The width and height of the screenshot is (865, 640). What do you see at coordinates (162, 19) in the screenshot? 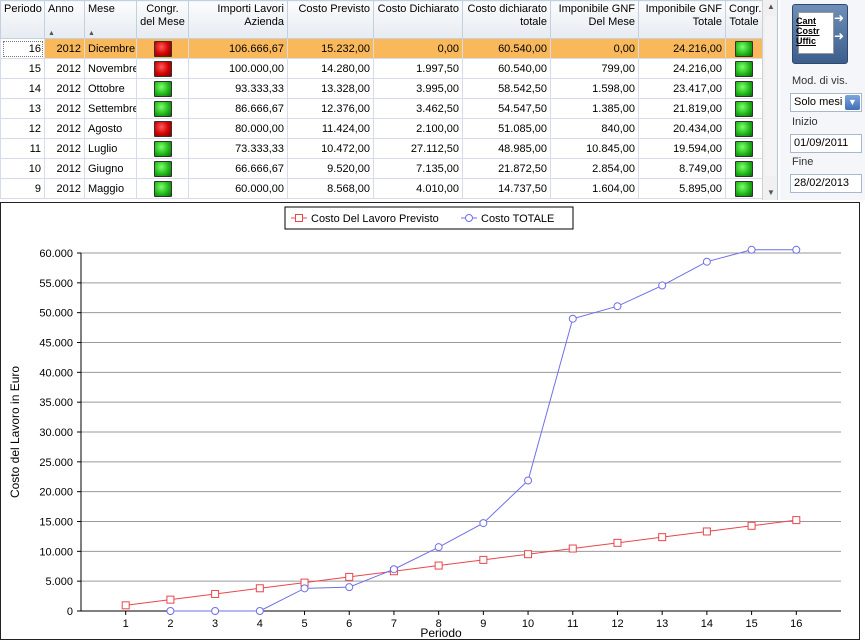
I see `column-header-congr-mese: Congr. del Mese` at bounding box center [162, 19].